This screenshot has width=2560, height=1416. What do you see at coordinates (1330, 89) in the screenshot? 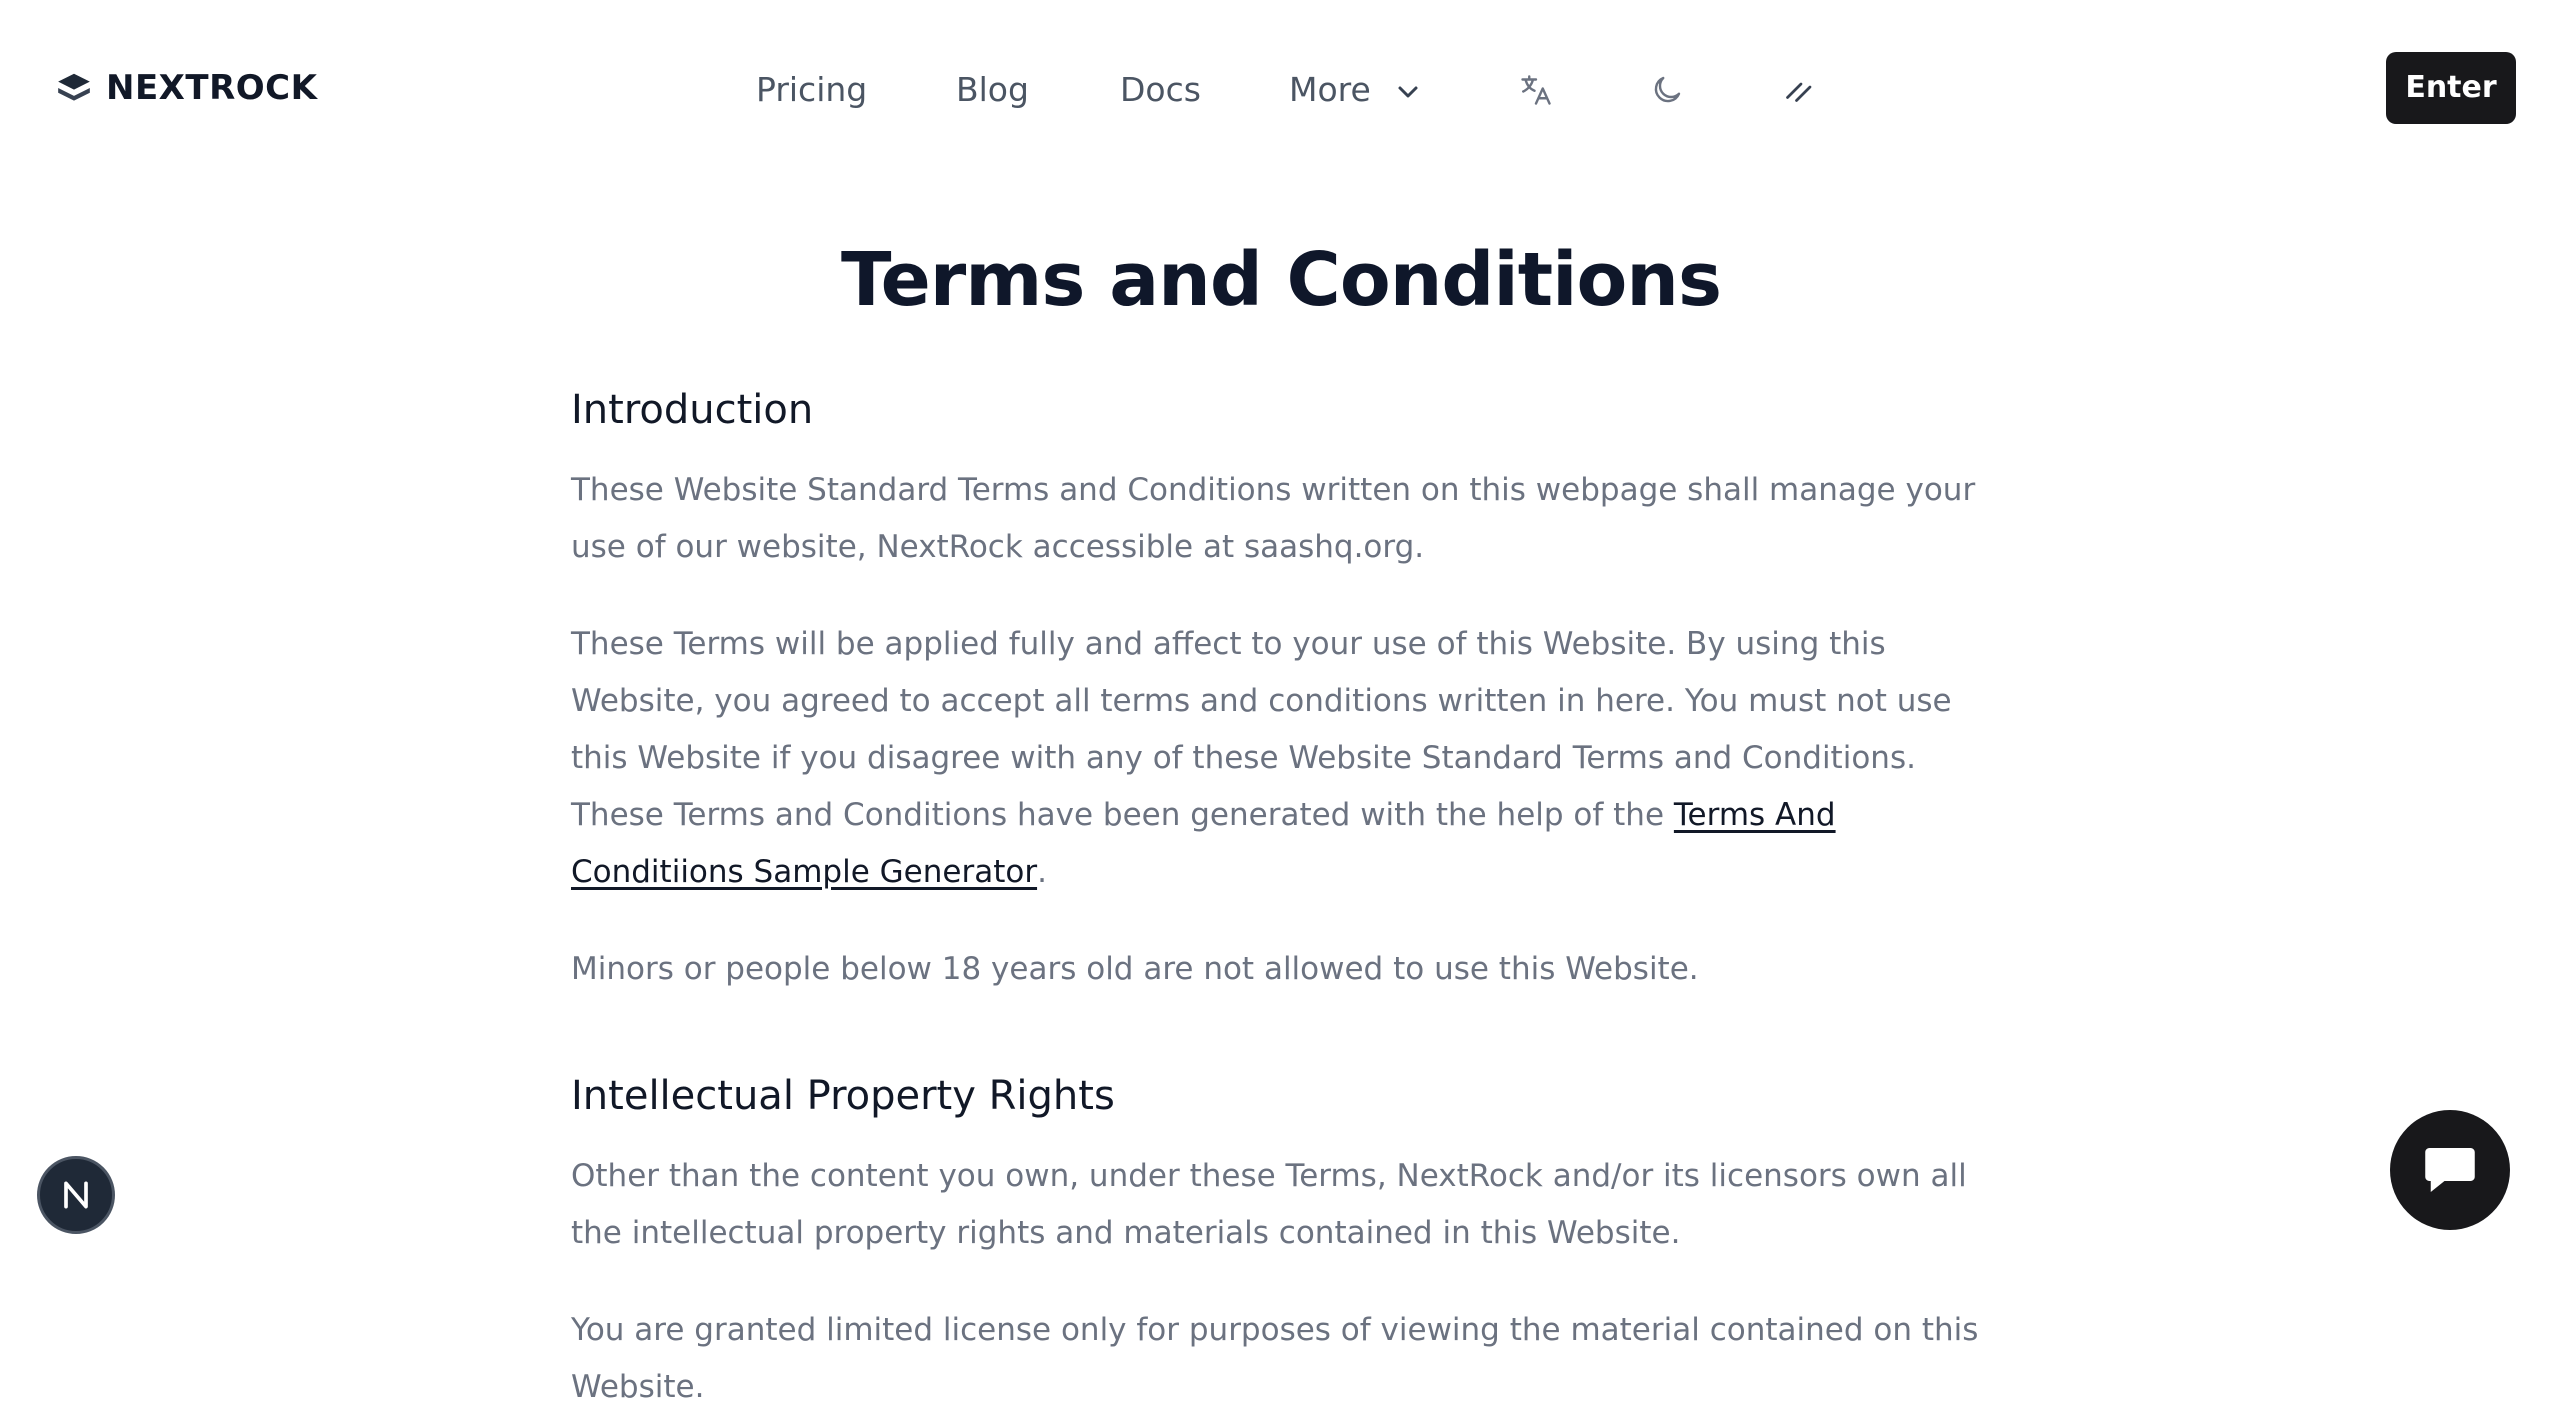
I see `nav-more-label: More` at bounding box center [1330, 89].